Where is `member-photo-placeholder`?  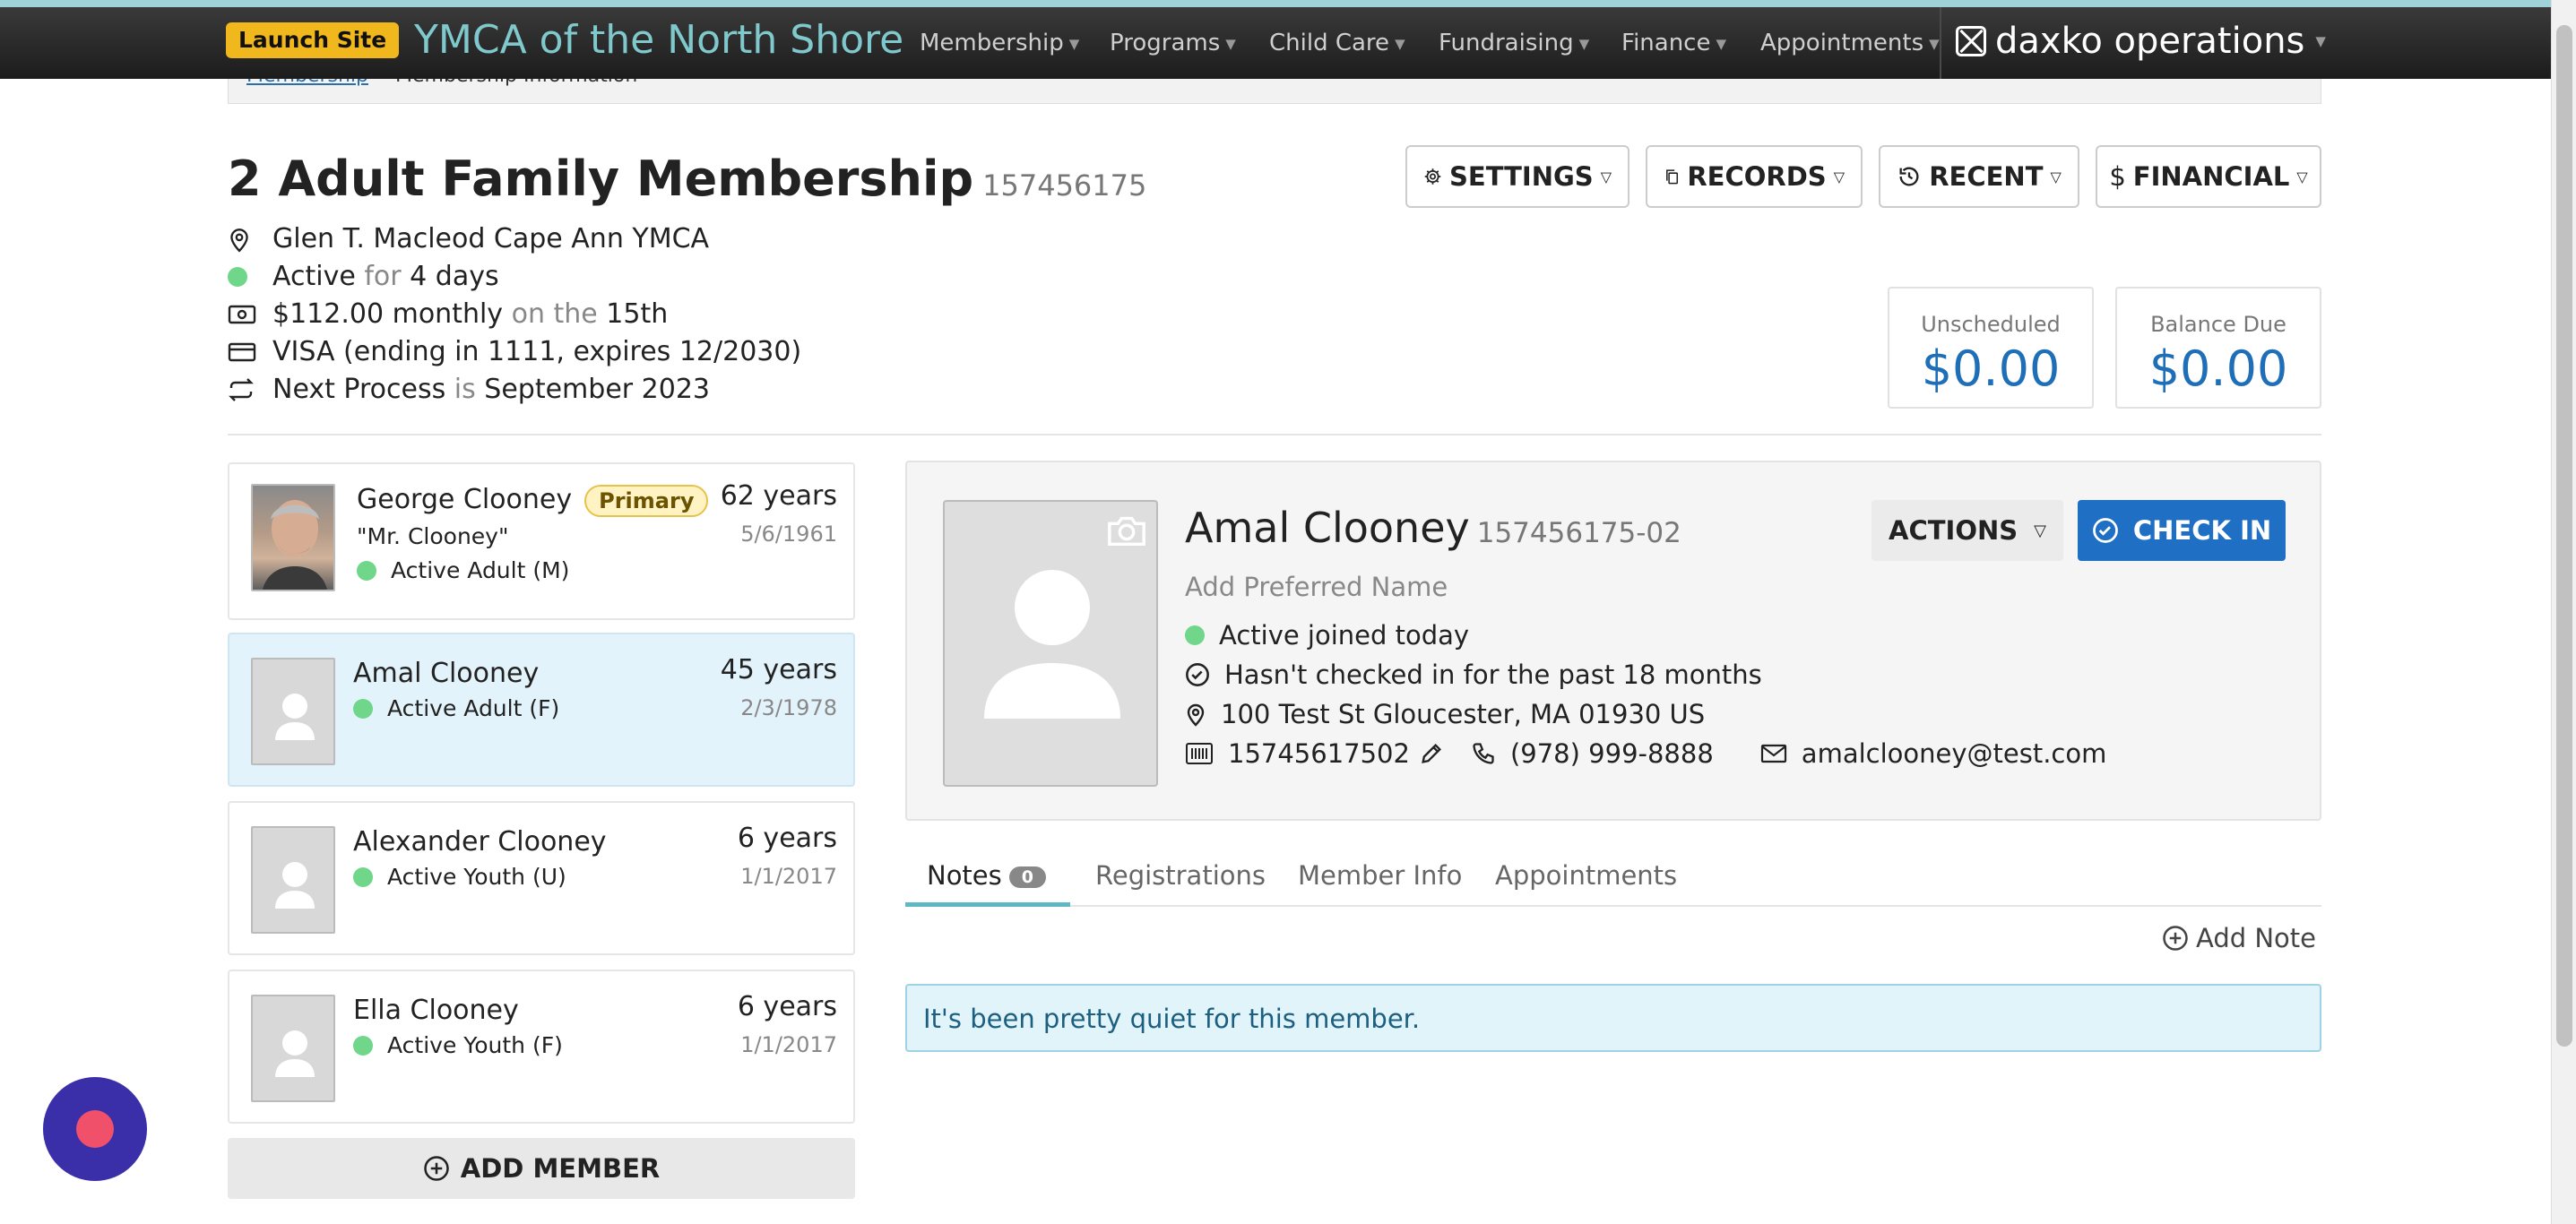
member-photo-placeholder is located at coordinates (293, 880).